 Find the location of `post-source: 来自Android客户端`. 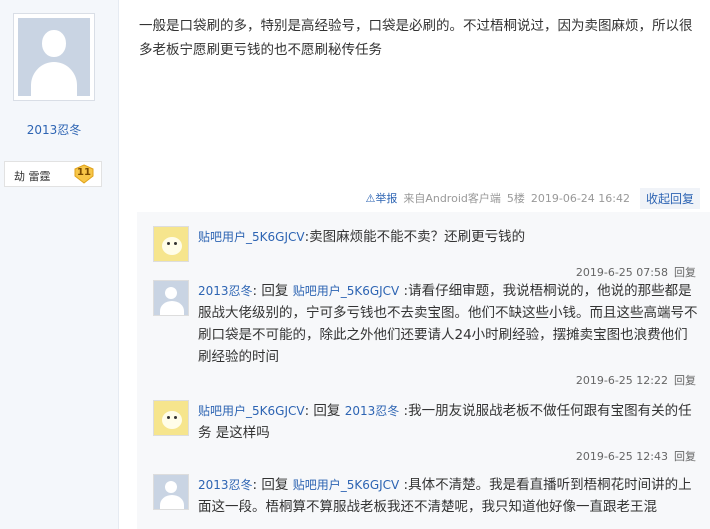

post-source: 来自Android客户端 is located at coordinates (452, 198).